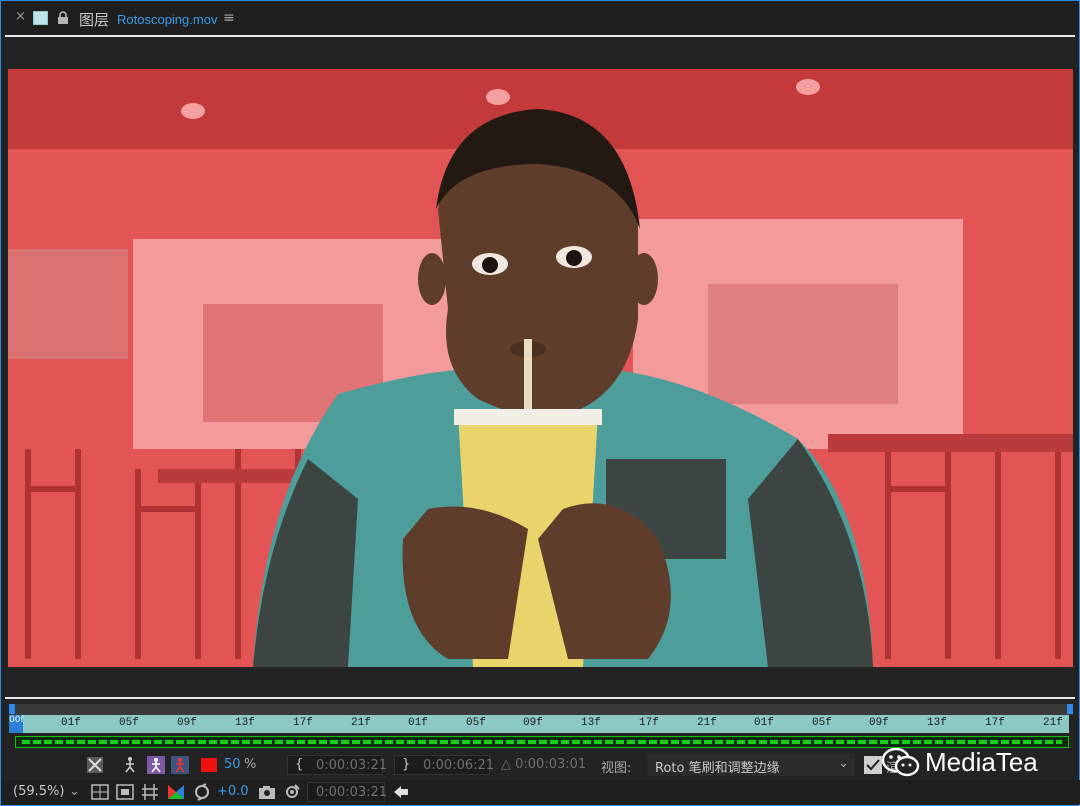 The image size is (1080, 806). Describe the element at coordinates (63, 18) in the screenshot. I see `lock-icon` at that location.